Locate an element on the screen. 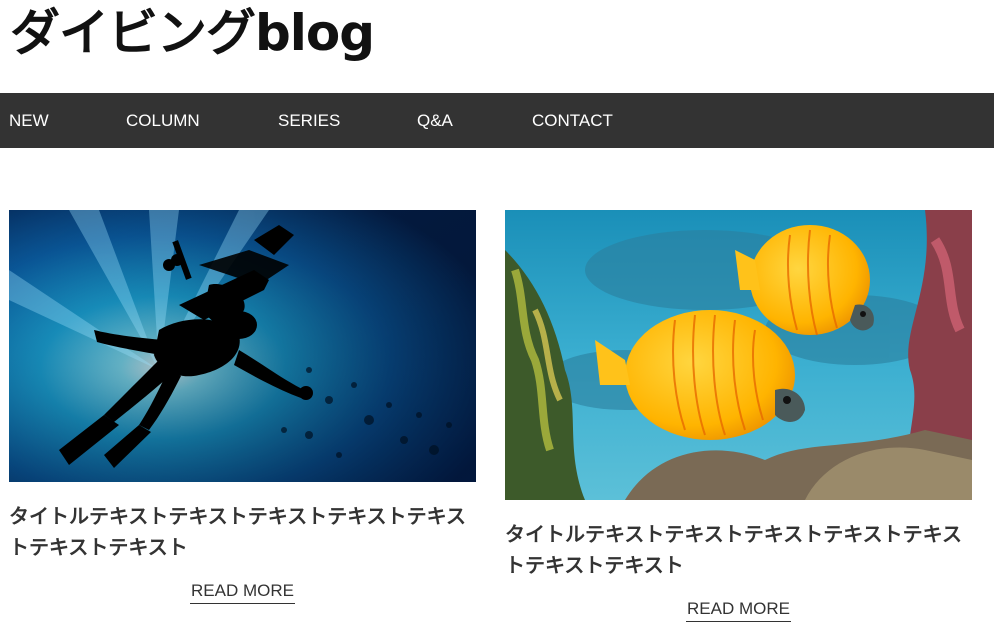  site-title: ダイビングblog is located at coordinates (192, 33).